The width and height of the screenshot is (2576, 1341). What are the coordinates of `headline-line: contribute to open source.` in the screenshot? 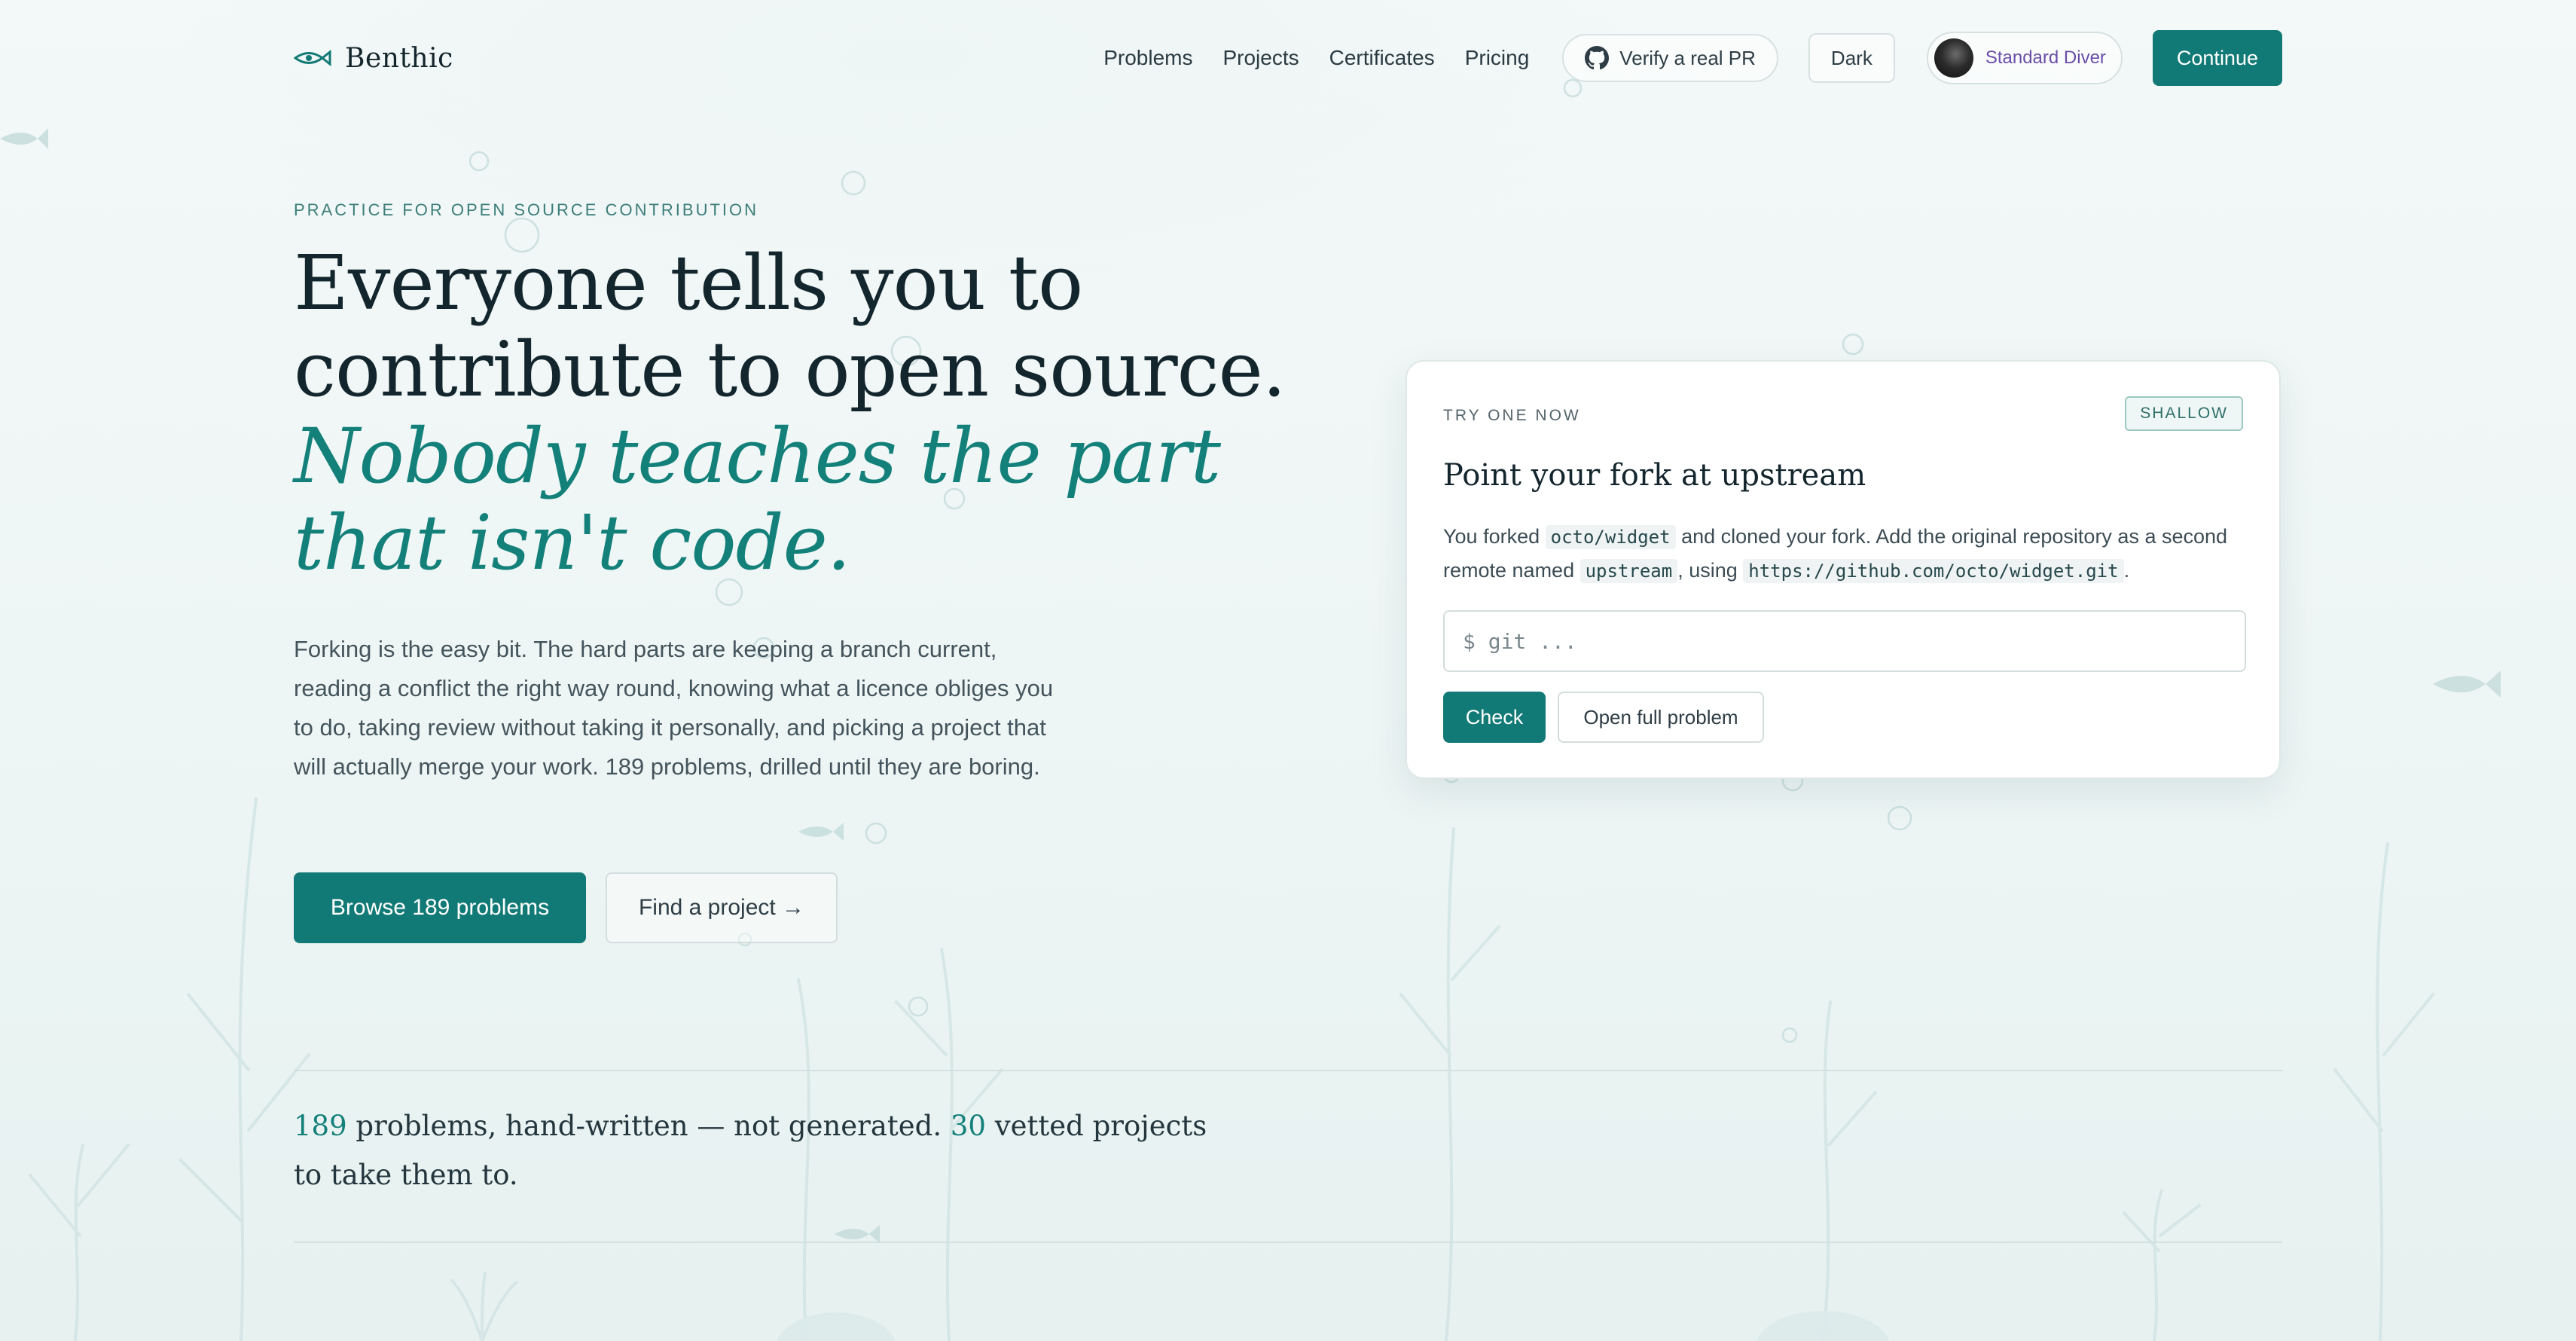 It's located at (790, 369).